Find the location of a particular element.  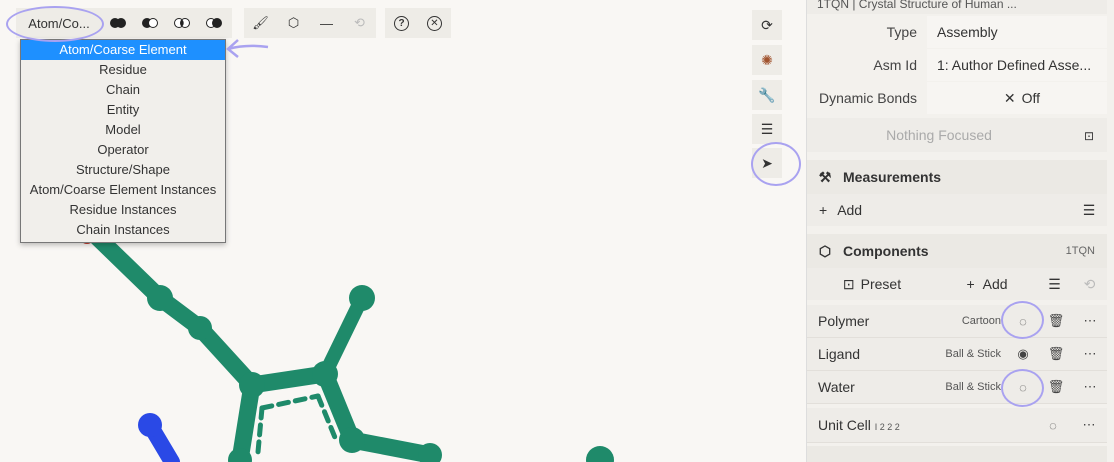

minus-button: — is located at coordinates (326, 23).